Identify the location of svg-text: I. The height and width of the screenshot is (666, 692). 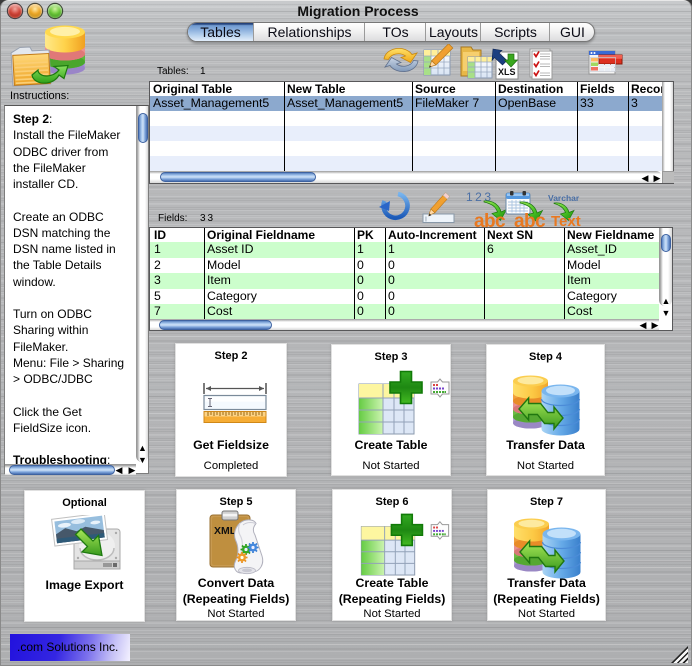
(426, 220).